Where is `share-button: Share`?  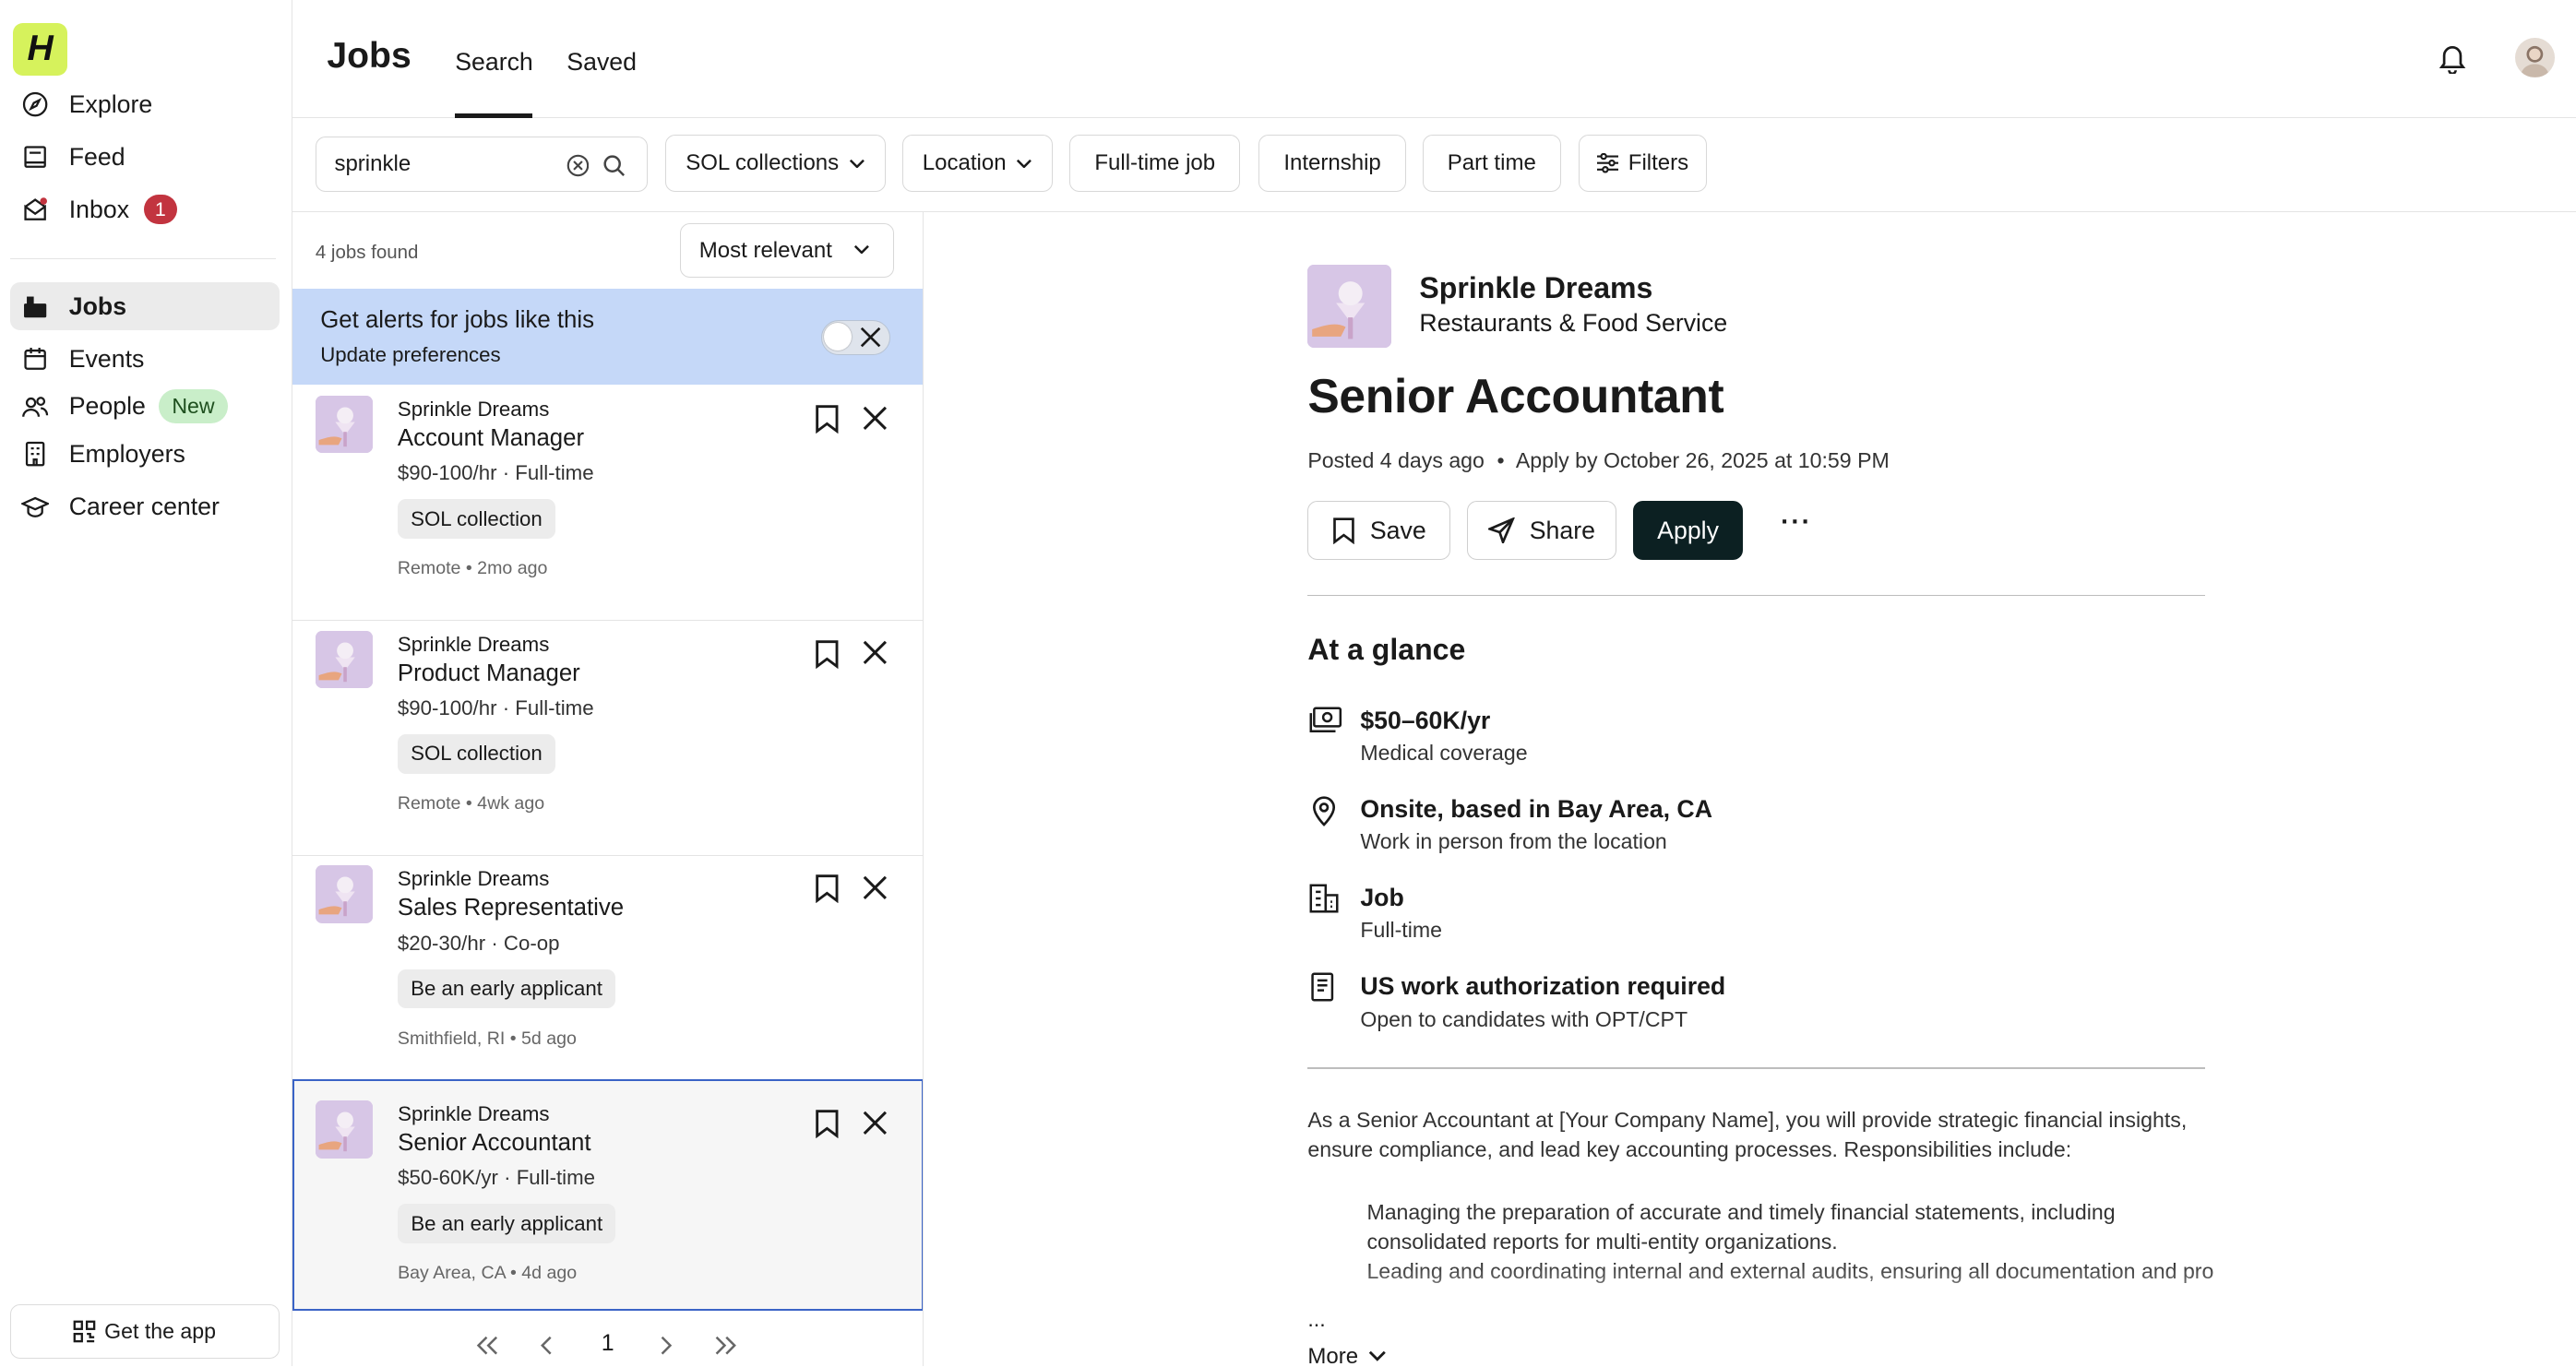
share-button: Share is located at coordinates (1542, 531).